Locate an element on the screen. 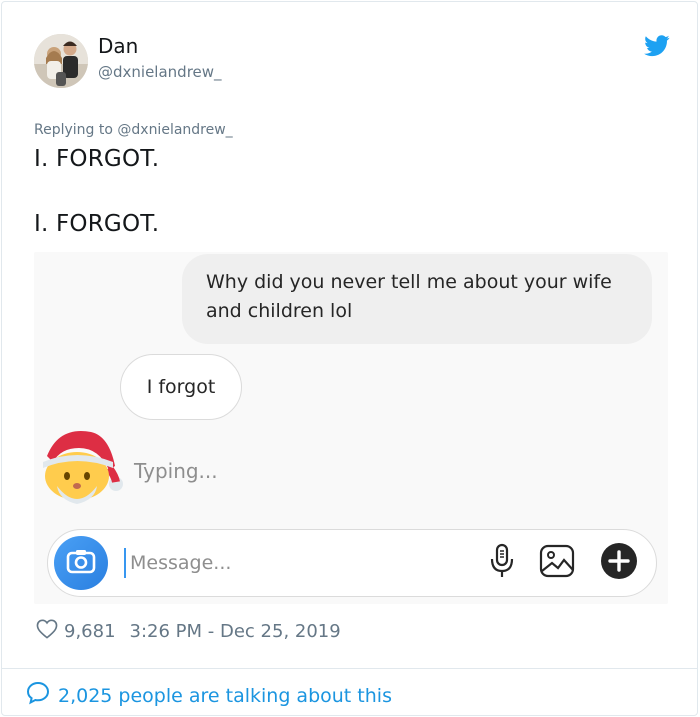 Image resolution: width=700 pixels, height=717 pixels. microphone-button is located at coordinates (502, 563).